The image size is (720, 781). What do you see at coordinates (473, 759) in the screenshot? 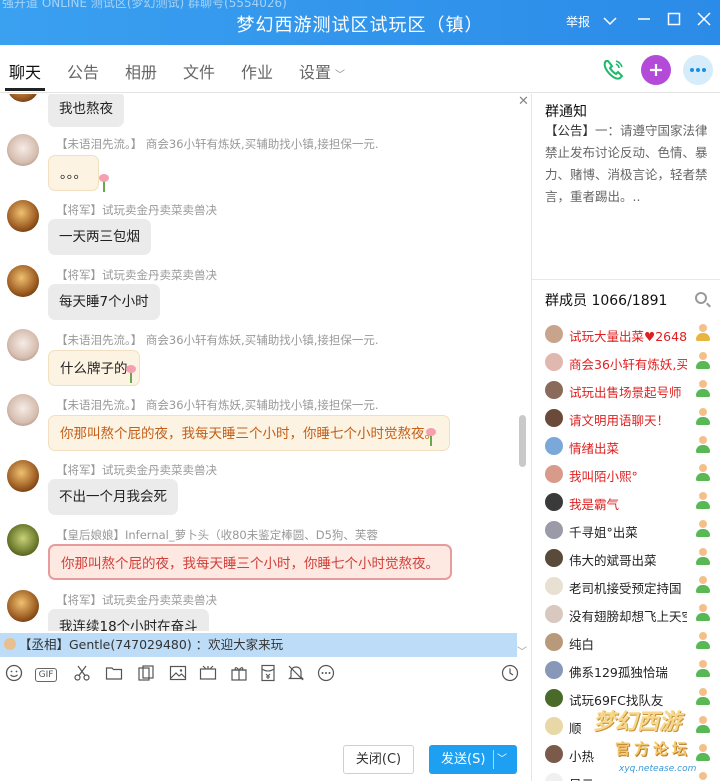
I see `send-button: 发送(S) ﹀` at bounding box center [473, 759].